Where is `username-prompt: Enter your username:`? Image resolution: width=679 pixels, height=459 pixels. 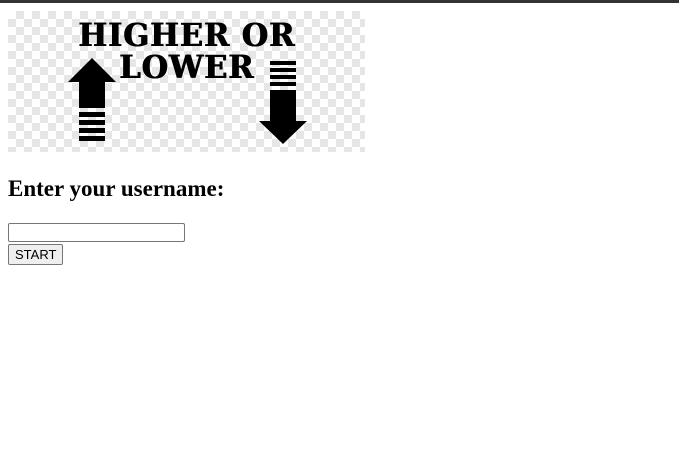 username-prompt: Enter your username: is located at coordinates (116, 188).